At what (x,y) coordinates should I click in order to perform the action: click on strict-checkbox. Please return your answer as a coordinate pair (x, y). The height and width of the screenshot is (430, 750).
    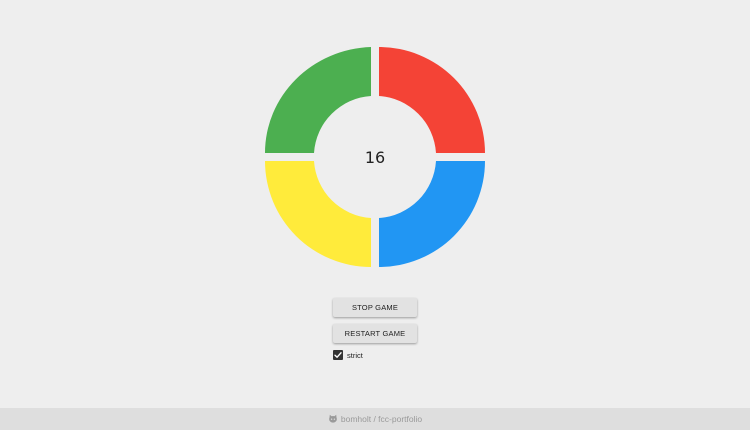
    Looking at the image, I should click on (338, 355).